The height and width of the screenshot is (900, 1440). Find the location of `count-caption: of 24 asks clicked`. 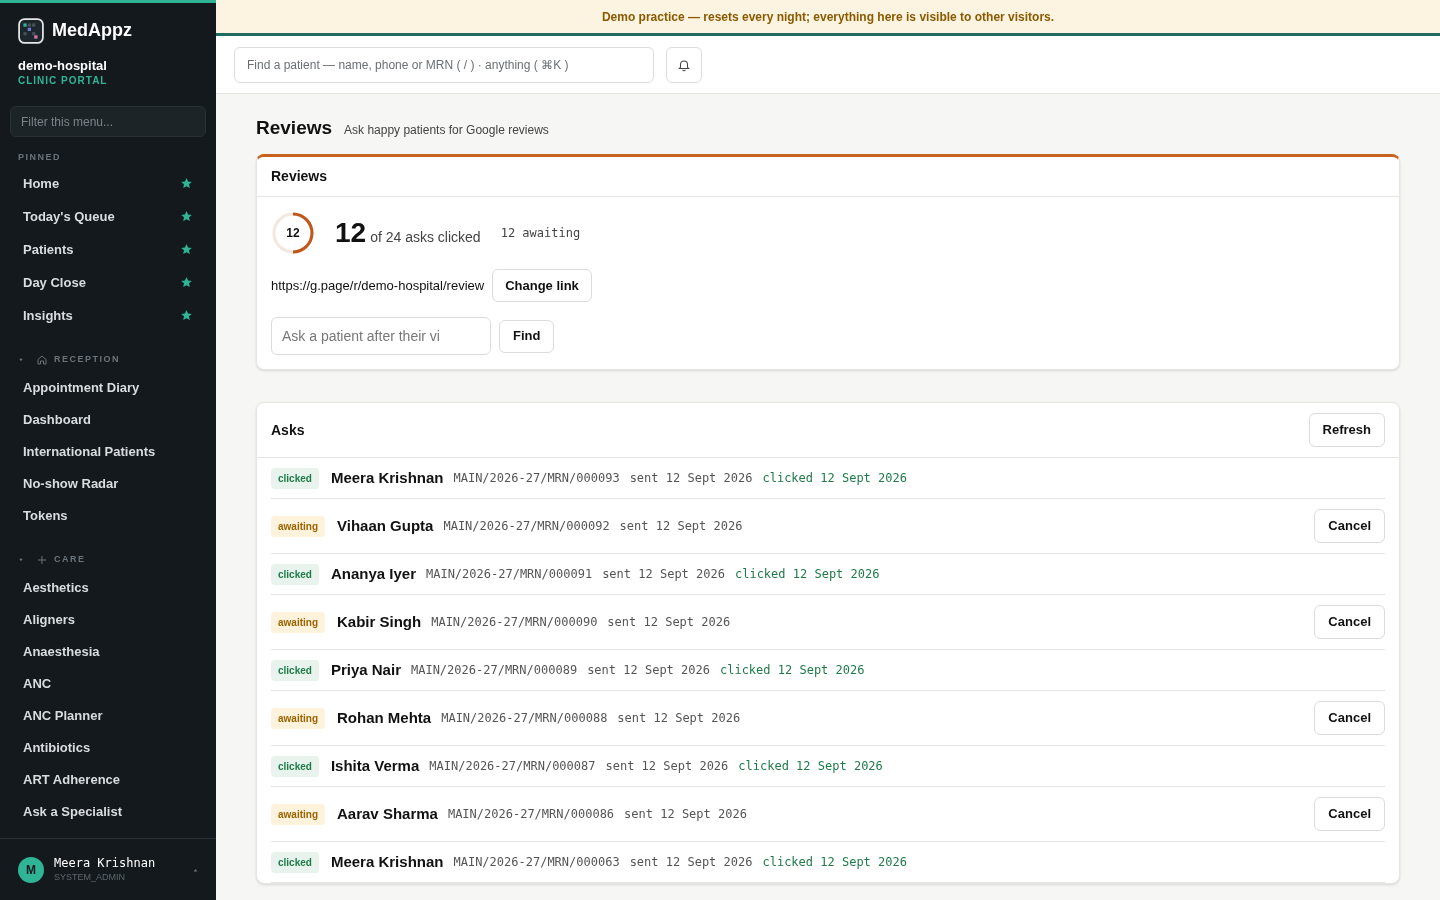

count-caption: of 24 asks clicked is located at coordinates (425, 237).